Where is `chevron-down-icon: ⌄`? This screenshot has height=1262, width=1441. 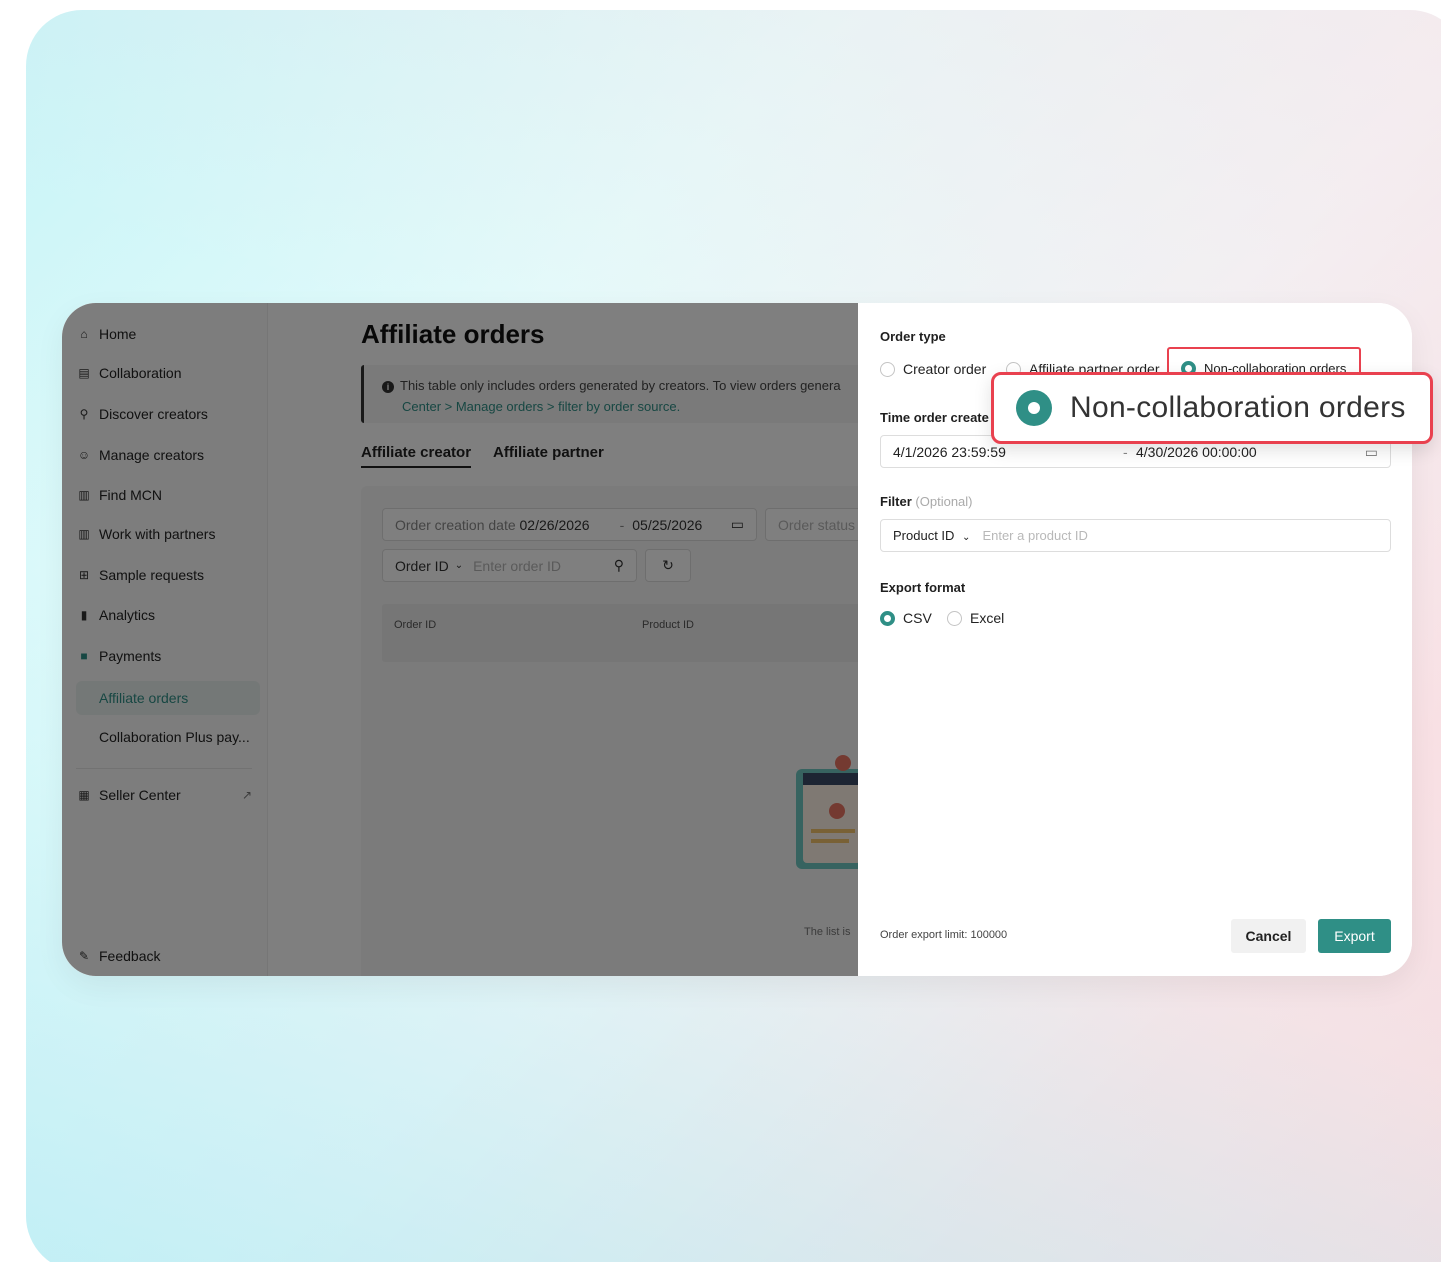 chevron-down-icon: ⌄ is located at coordinates (966, 537).